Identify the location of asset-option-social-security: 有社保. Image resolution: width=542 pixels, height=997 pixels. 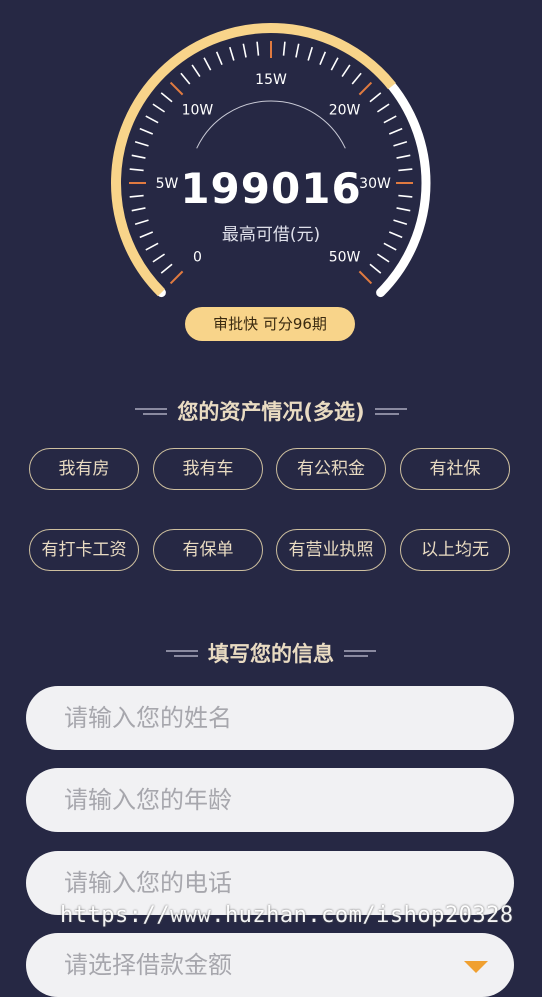
(455, 469).